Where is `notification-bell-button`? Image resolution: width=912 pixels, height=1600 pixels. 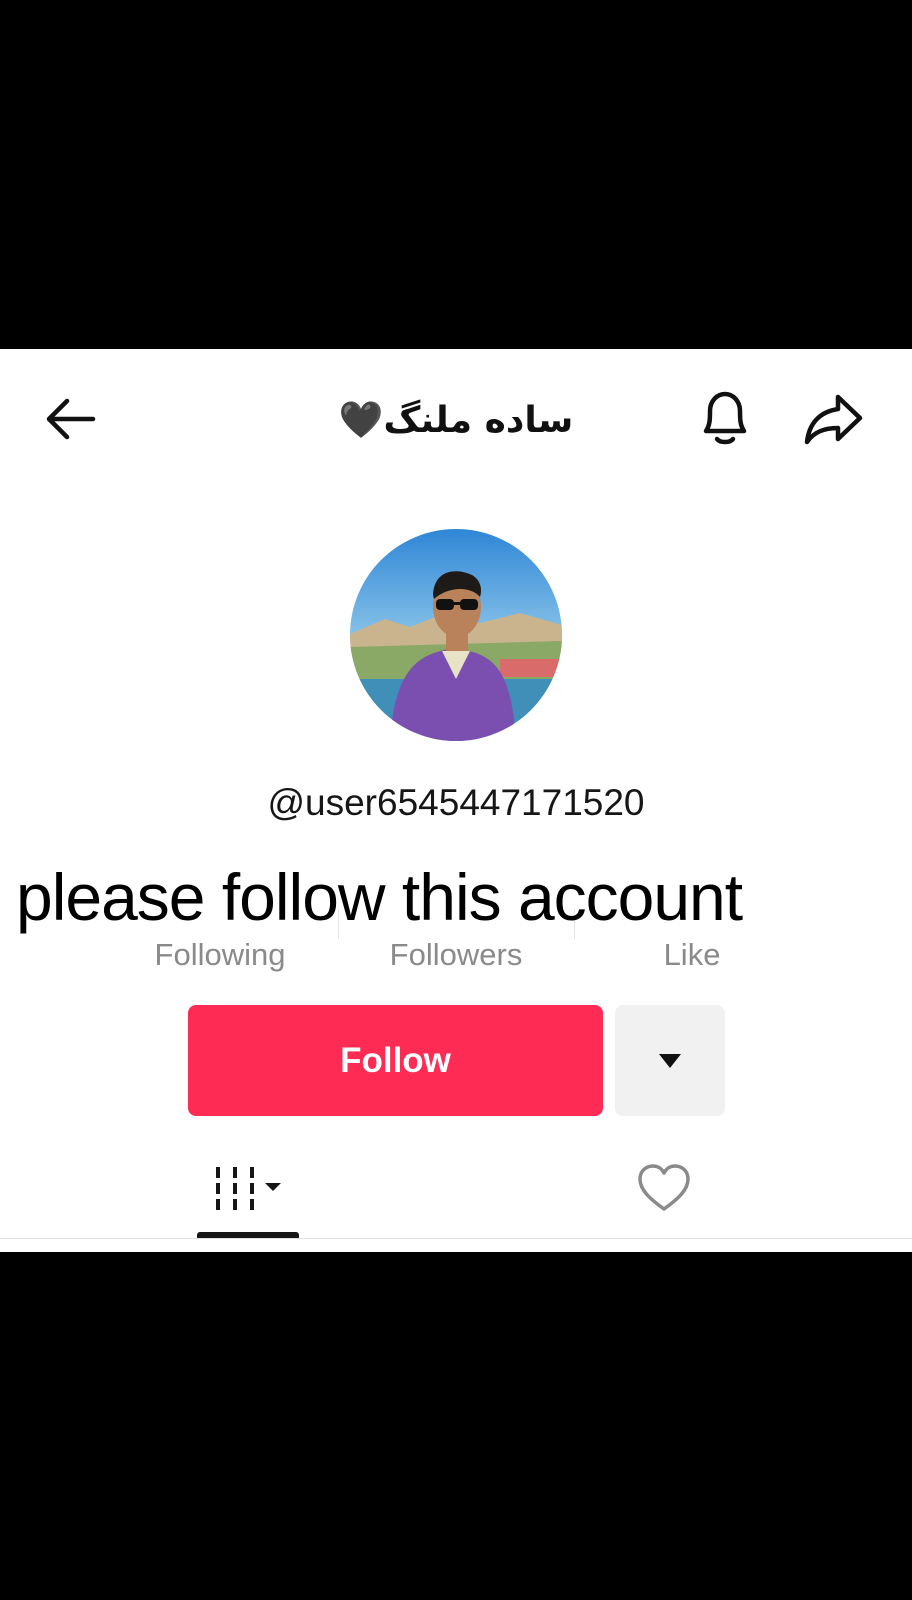 notification-bell-button is located at coordinates (725, 418).